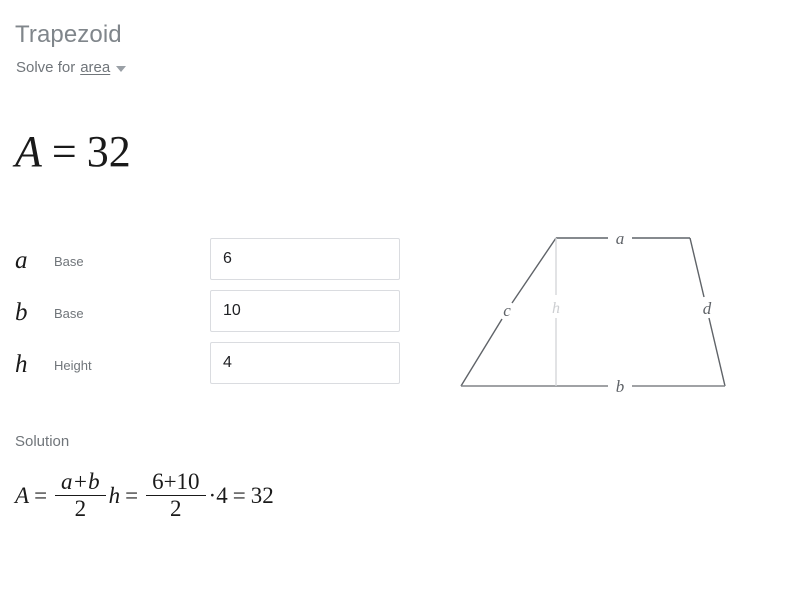 This screenshot has width=800, height=593. Describe the element at coordinates (28, 151) in the screenshot. I see `result-variable: A` at that location.